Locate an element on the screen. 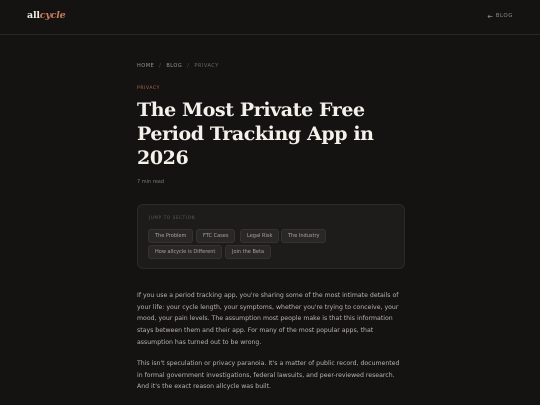 Image resolution: width=540 pixels, height=405 pixels. toc-item-the-problem: The Problem is located at coordinates (171, 236).